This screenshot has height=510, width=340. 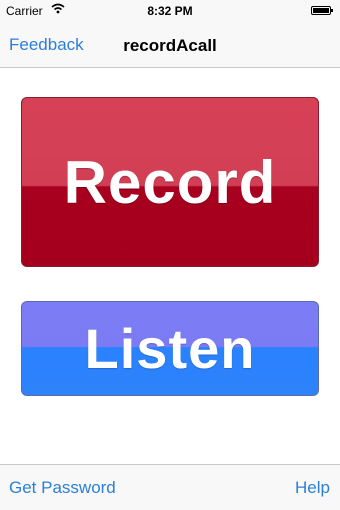 I want to click on page-title: recordAcall, so click(x=170, y=45).